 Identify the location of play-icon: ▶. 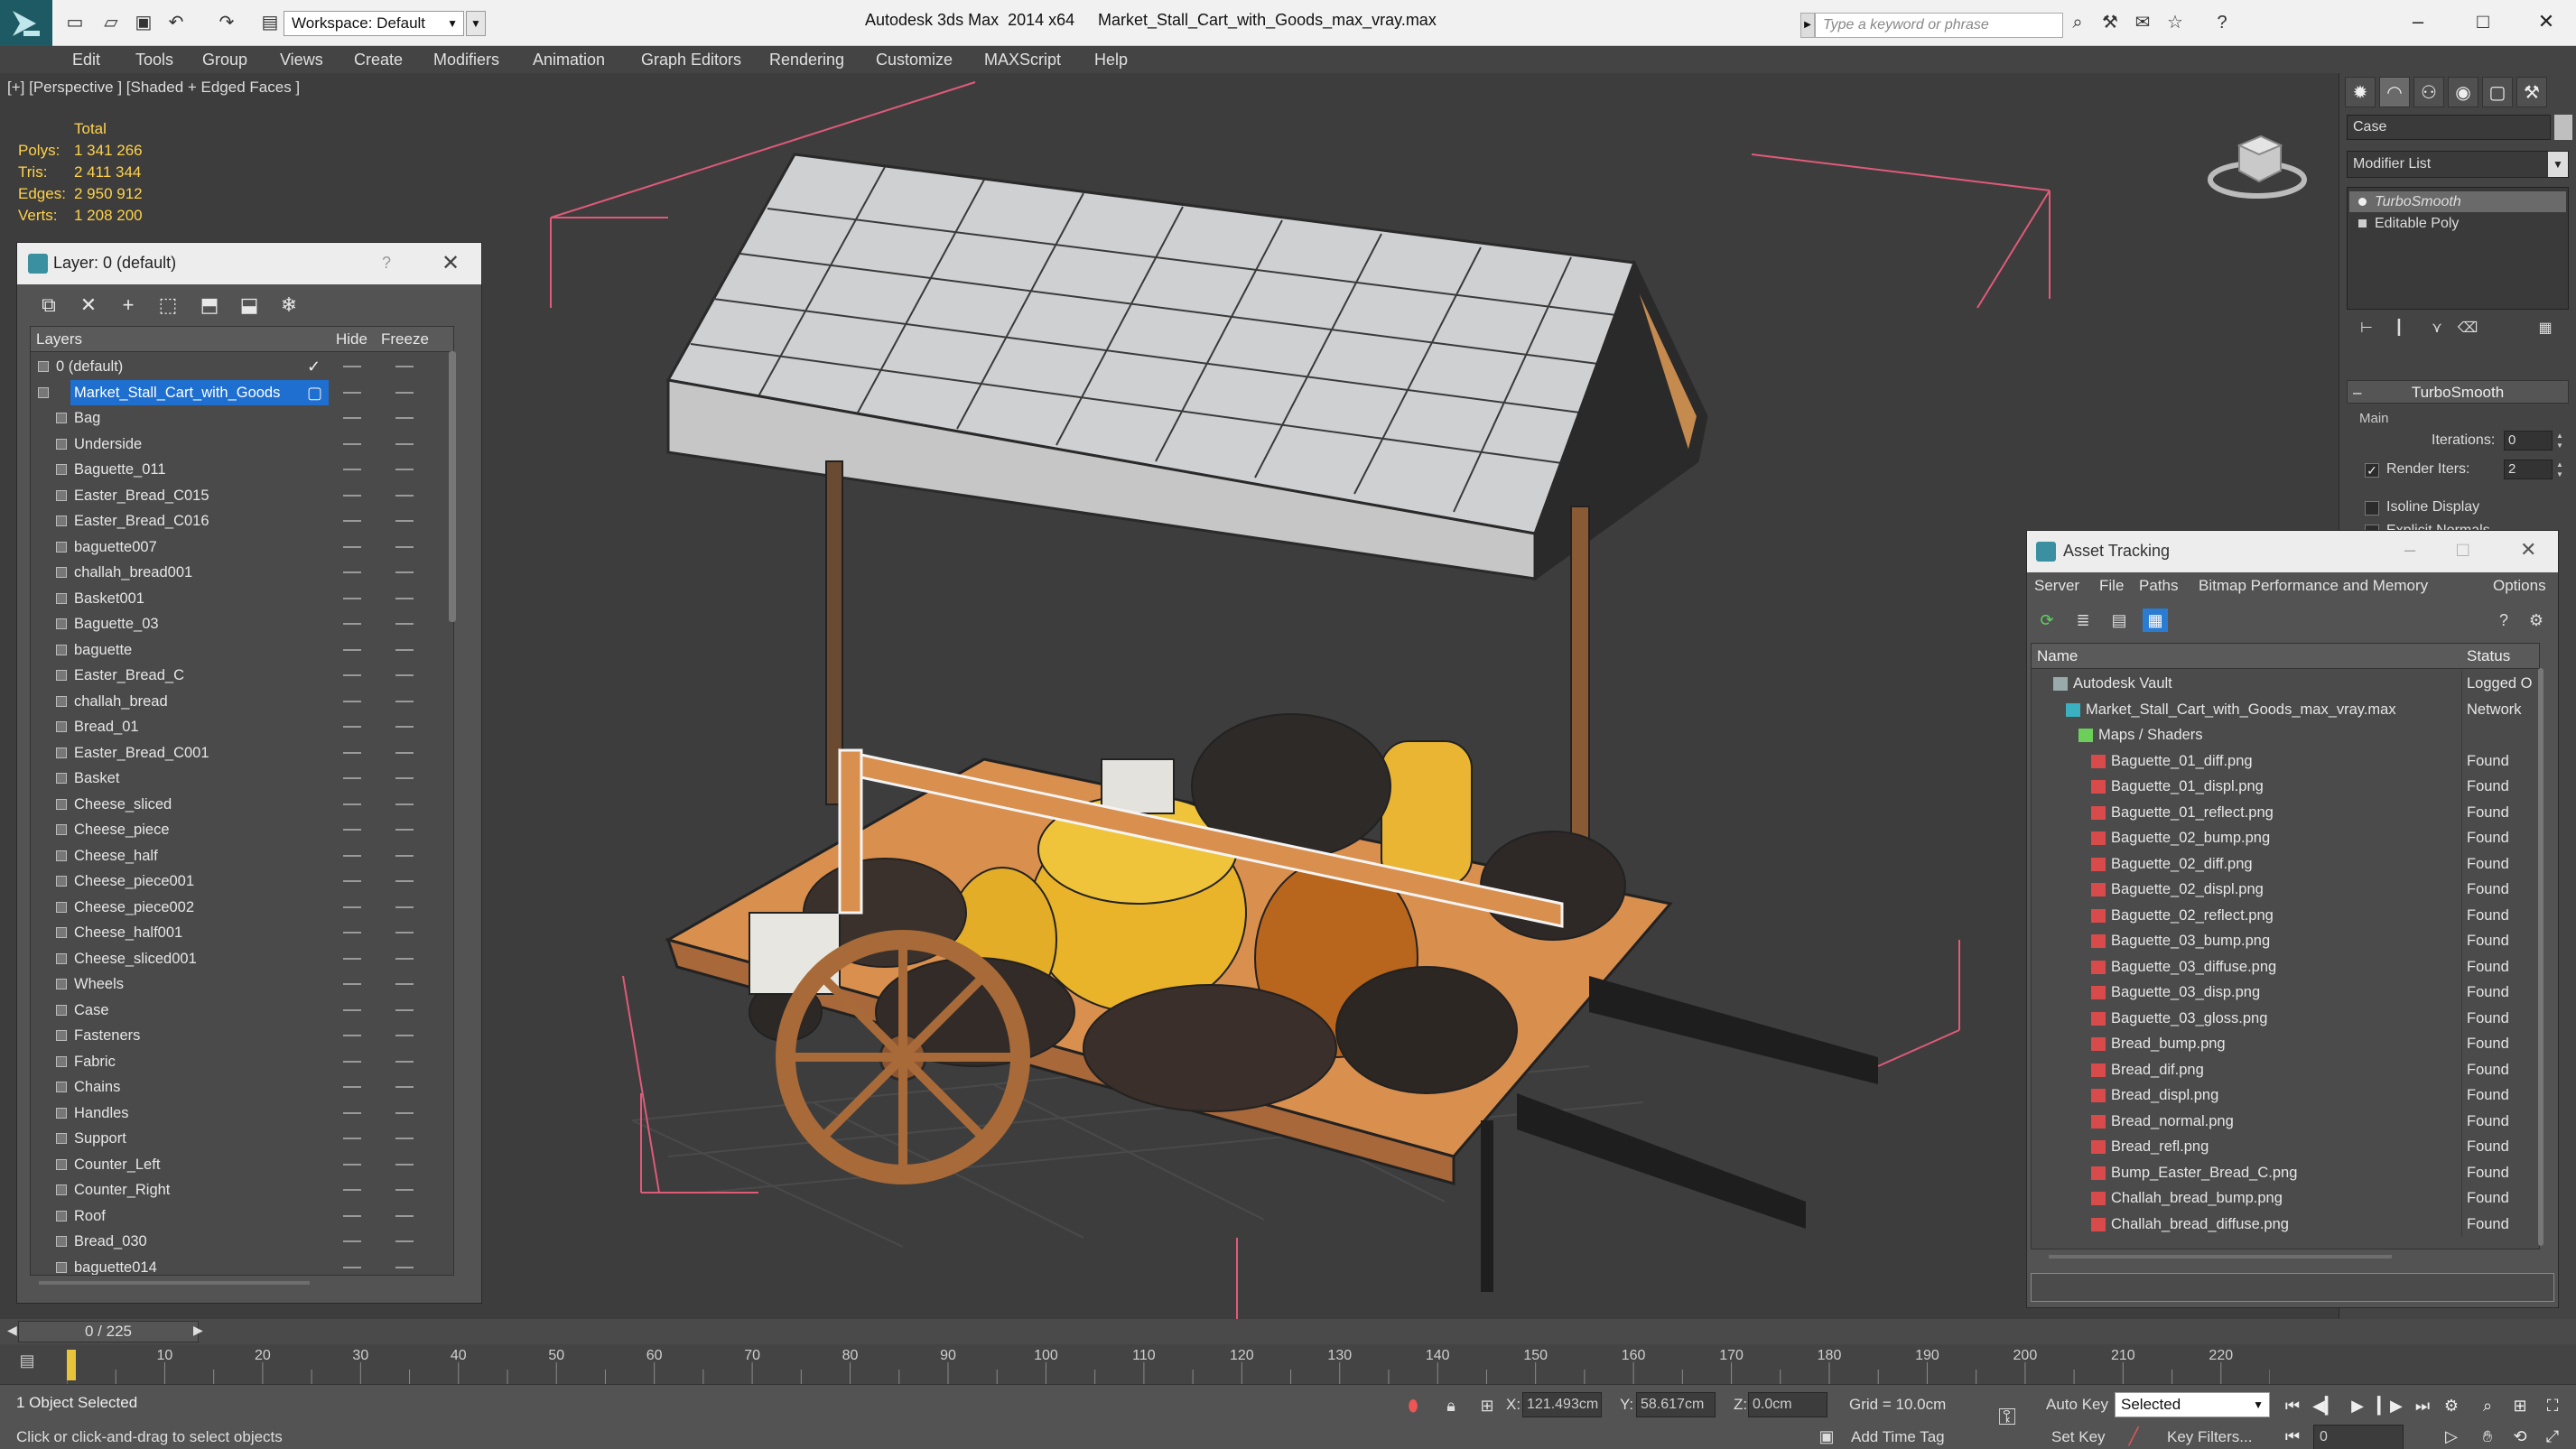
(2357, 1405).